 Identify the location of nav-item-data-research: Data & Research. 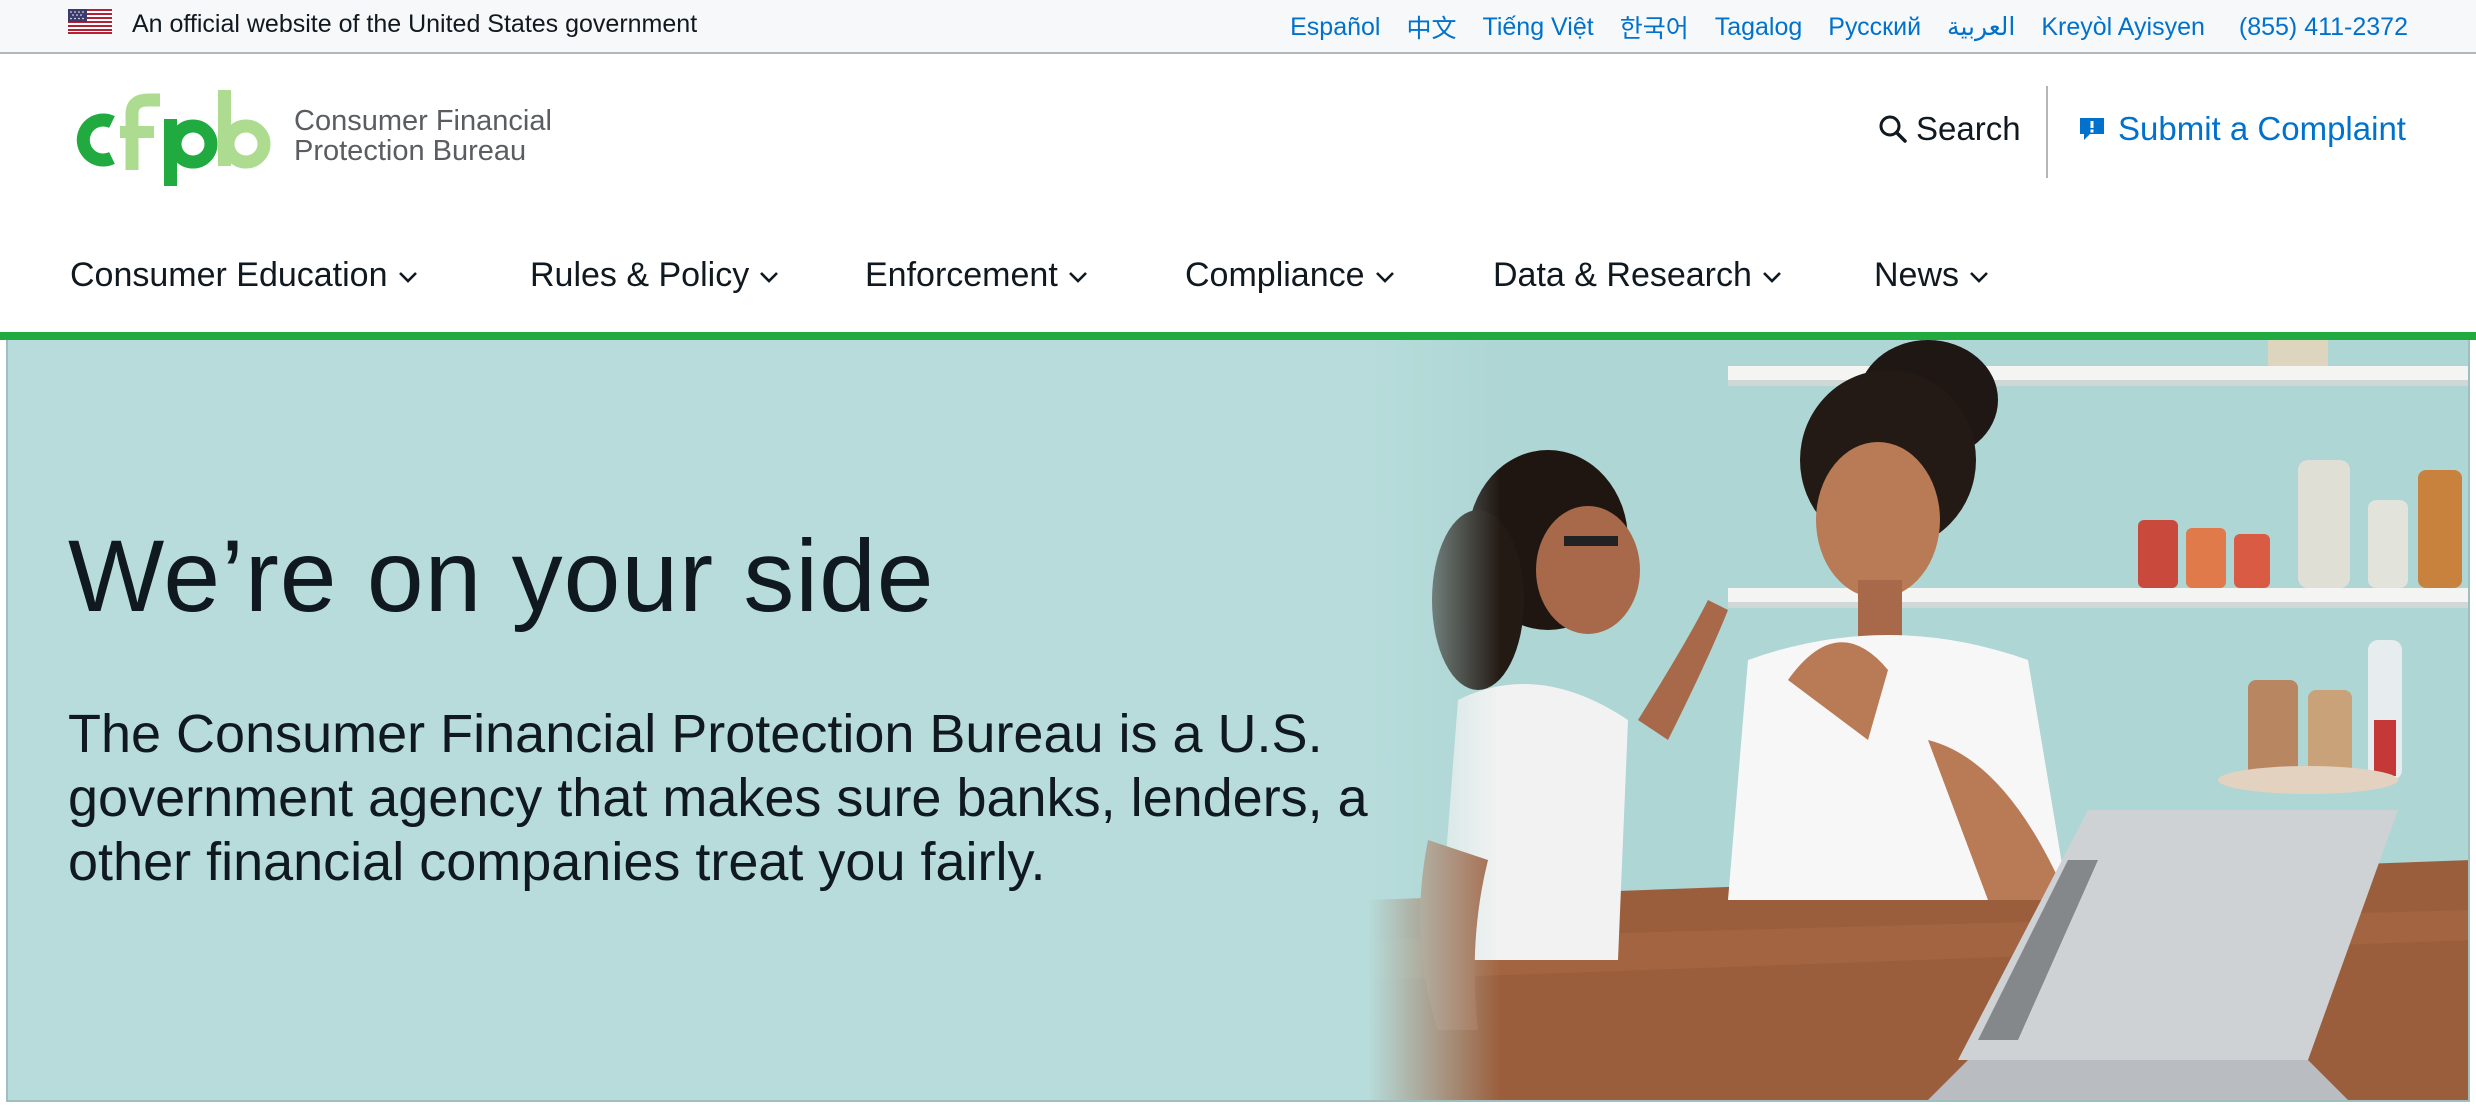
(1637, 275).